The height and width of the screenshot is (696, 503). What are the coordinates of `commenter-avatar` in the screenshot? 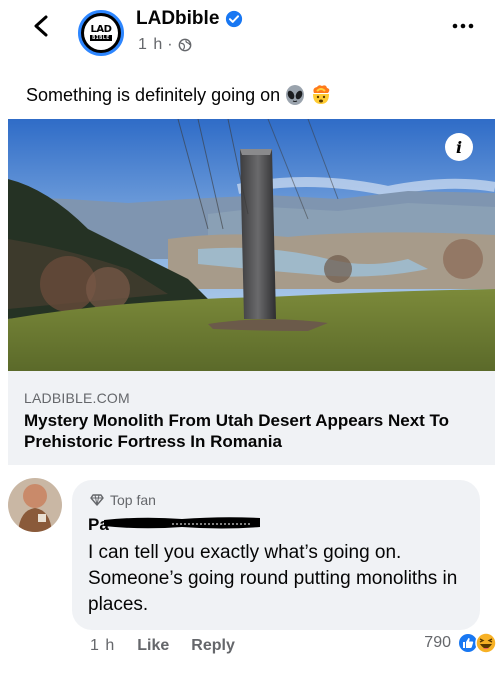 It's located at (35, 505).